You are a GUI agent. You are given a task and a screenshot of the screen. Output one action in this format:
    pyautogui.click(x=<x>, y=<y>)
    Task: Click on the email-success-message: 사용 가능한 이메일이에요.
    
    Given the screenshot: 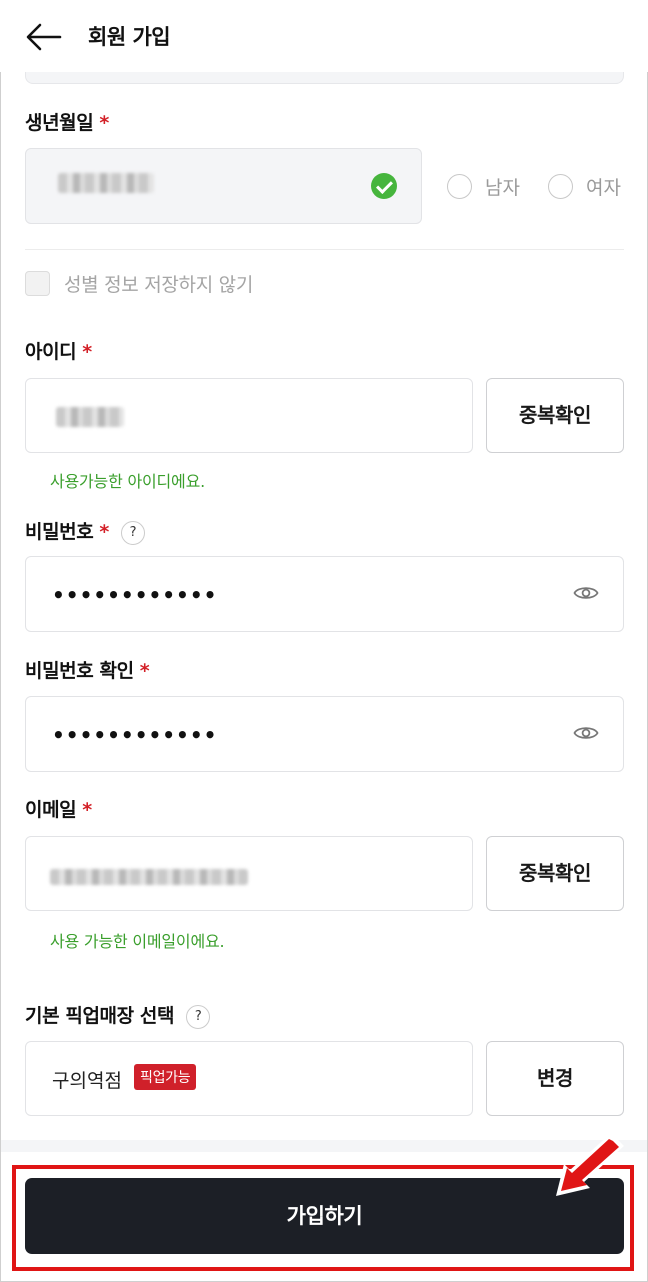 What is the action you would take?
    pyautogui.click(x=137, y=941)
    